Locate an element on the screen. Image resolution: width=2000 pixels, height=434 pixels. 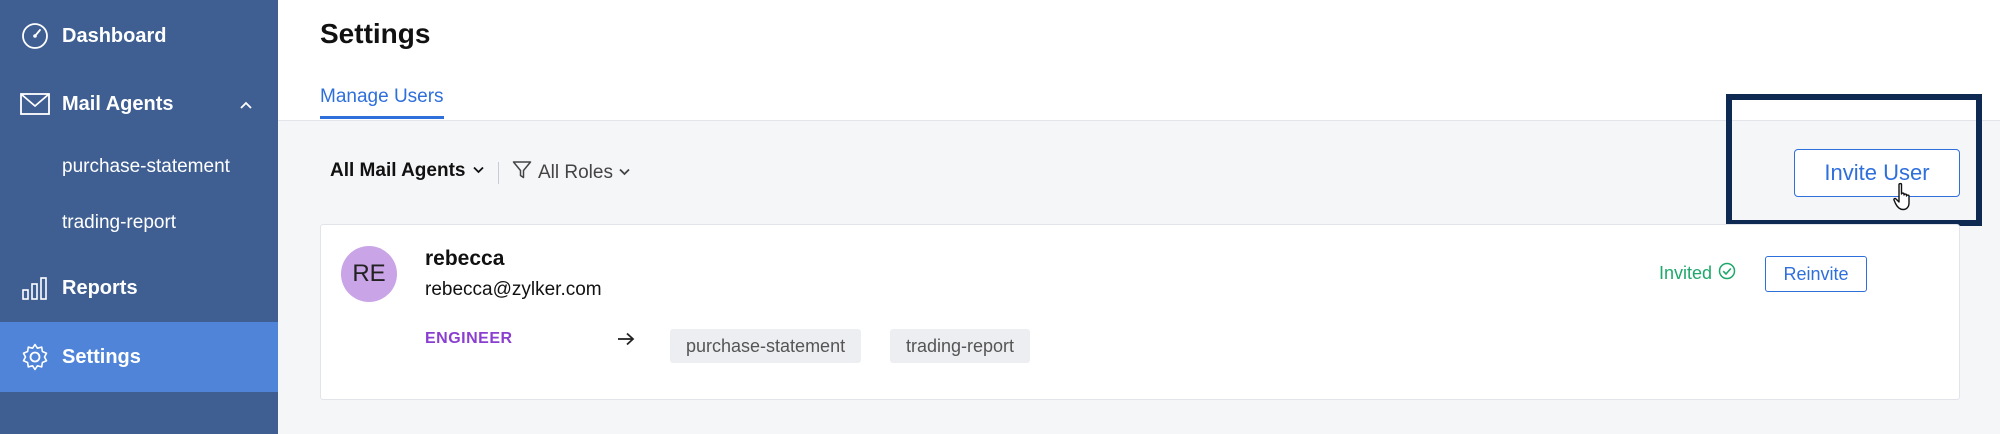
sidebar-item-trading-report: trading-report is located at coordinates (139, 223).